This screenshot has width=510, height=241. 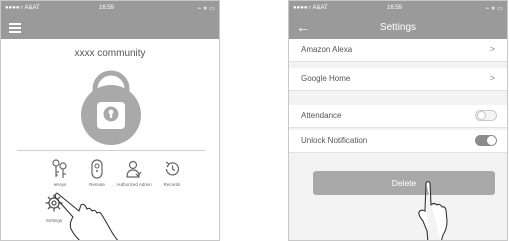 I want to click on section-gap, so click(x=398, y=97).